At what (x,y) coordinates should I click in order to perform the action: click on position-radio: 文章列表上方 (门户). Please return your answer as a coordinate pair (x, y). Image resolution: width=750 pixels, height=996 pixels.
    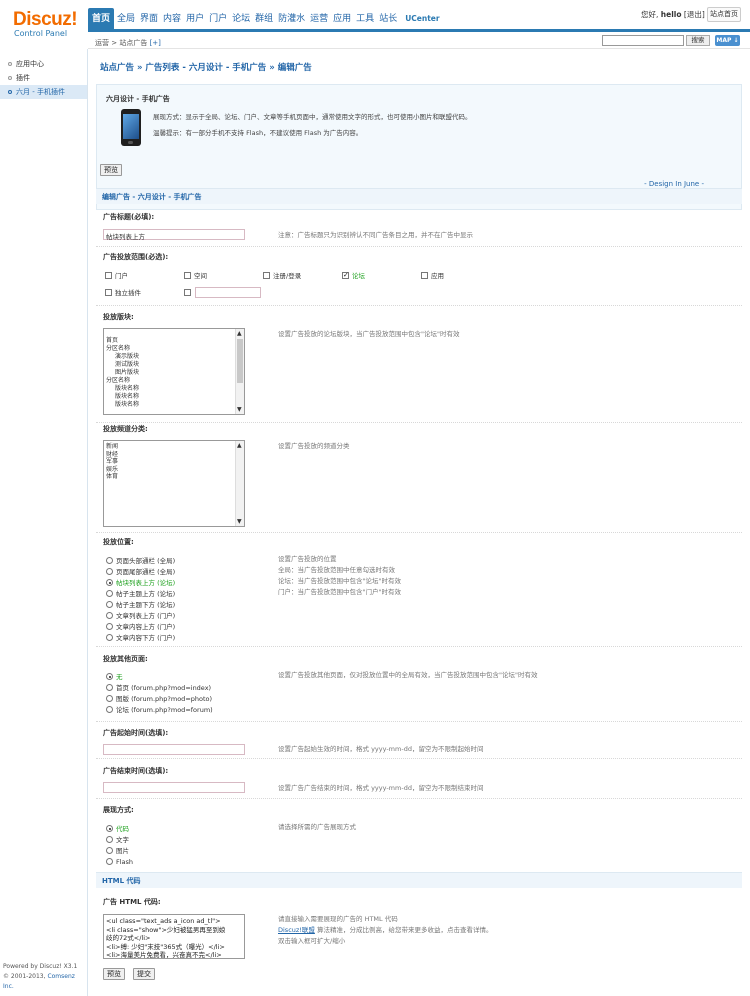
    Looking at the image, I should click on (140, 616).